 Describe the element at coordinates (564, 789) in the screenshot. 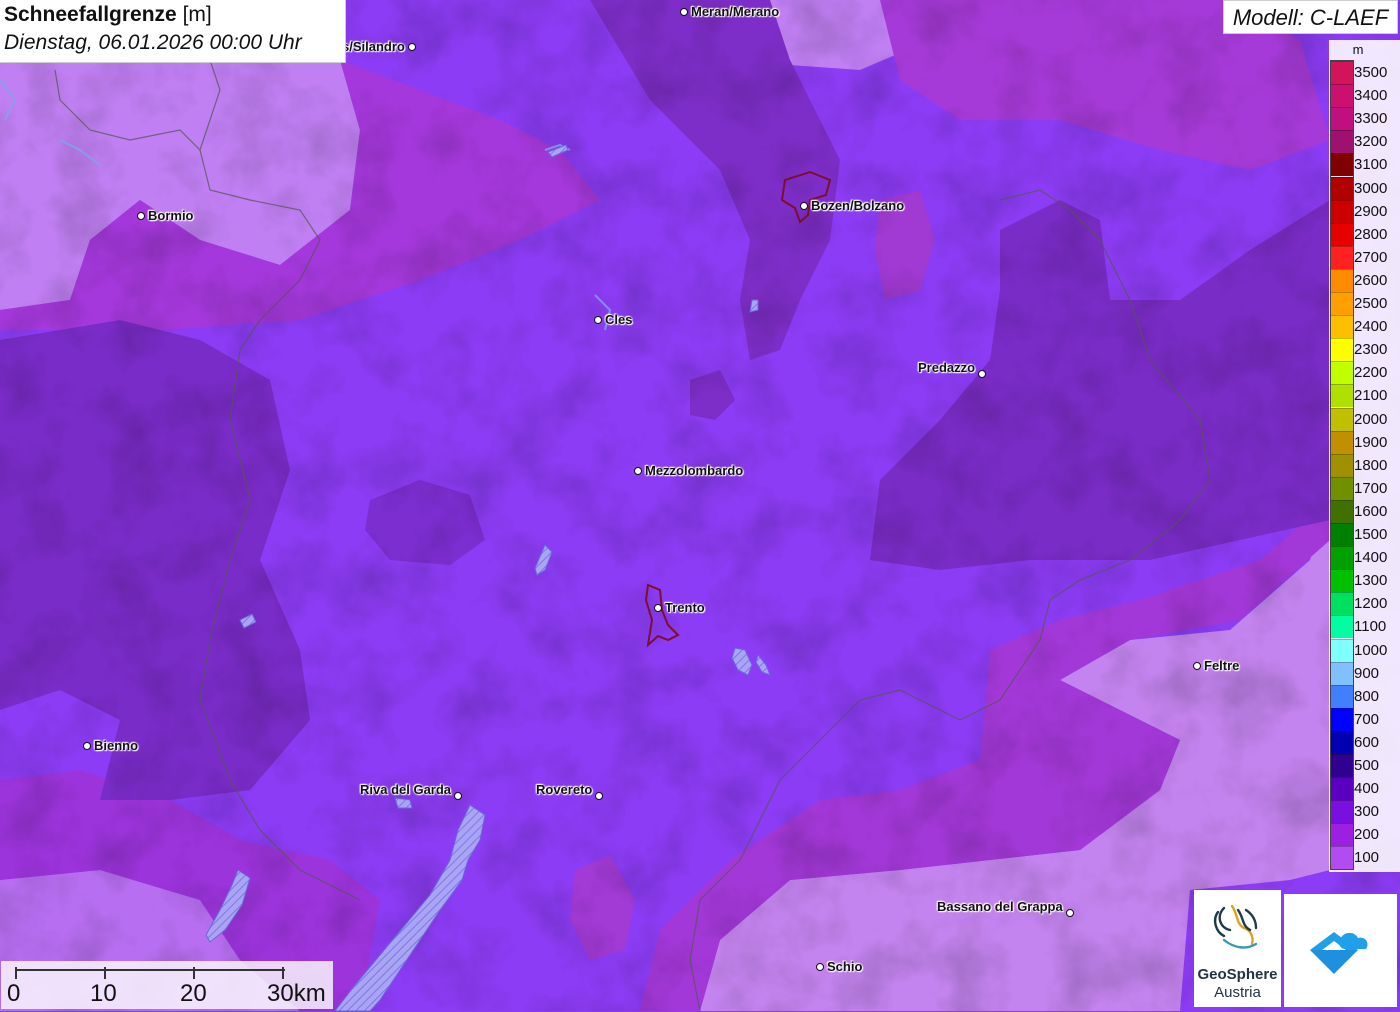

I see `city-label: Rovereto` at that location.